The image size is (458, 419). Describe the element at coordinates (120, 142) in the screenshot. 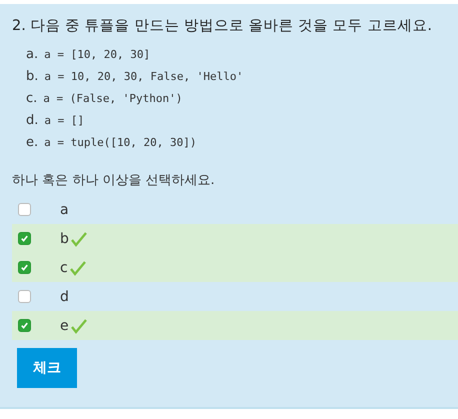

I see `choice-code: a = tuple([10, 20, 30])` at that location.